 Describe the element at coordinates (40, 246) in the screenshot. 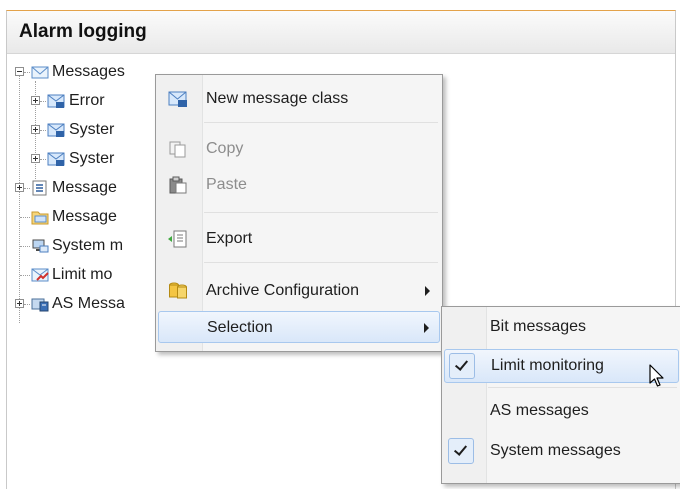

I see `system-messages-icon` at that location.